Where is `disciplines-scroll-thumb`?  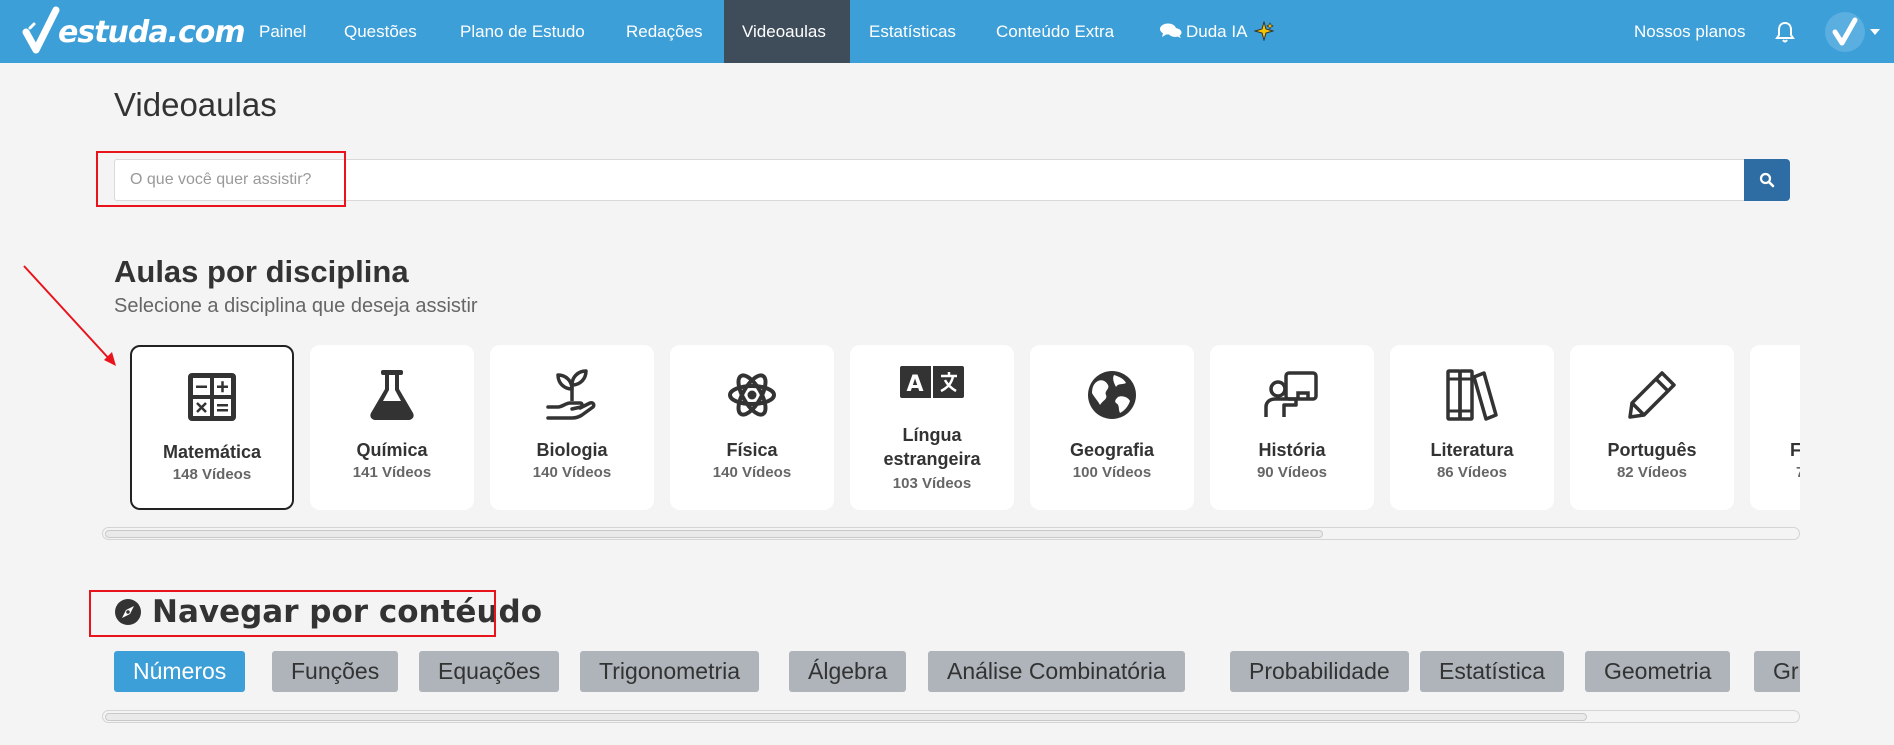
disciplines-scroll-thumb is located at coordinates (714, 534).